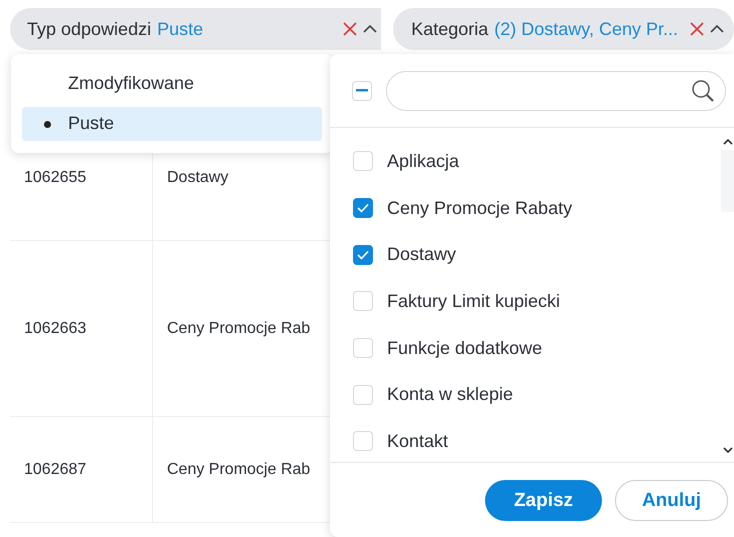 The image size is (734, 537). What do you see at coordinates (55, 177) in the screenshot?
I see `cell-text: 1062655` at bounding box center [55, 177].